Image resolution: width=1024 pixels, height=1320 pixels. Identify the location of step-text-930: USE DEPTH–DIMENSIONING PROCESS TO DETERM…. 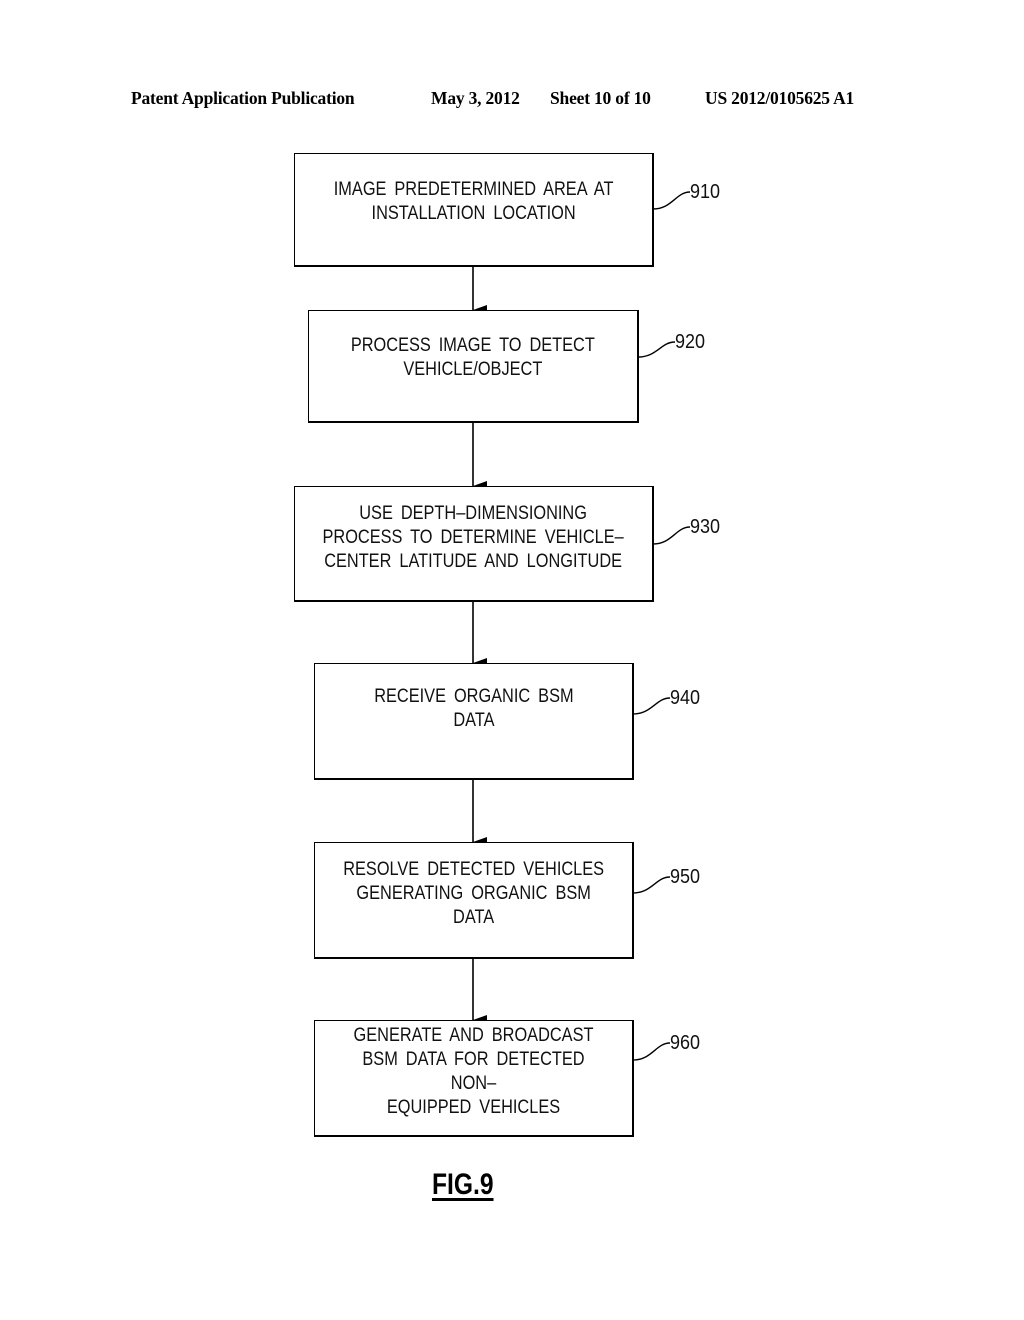
(473, 537).